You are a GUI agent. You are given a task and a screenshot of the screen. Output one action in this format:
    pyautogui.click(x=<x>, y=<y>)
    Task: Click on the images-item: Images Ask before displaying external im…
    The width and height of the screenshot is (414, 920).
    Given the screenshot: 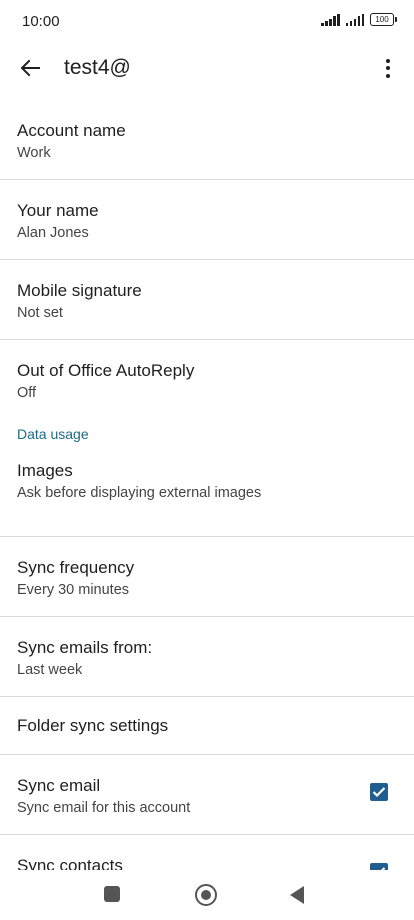 What is the action you would take?
    pyautogui.click(x=207, y=496)
    